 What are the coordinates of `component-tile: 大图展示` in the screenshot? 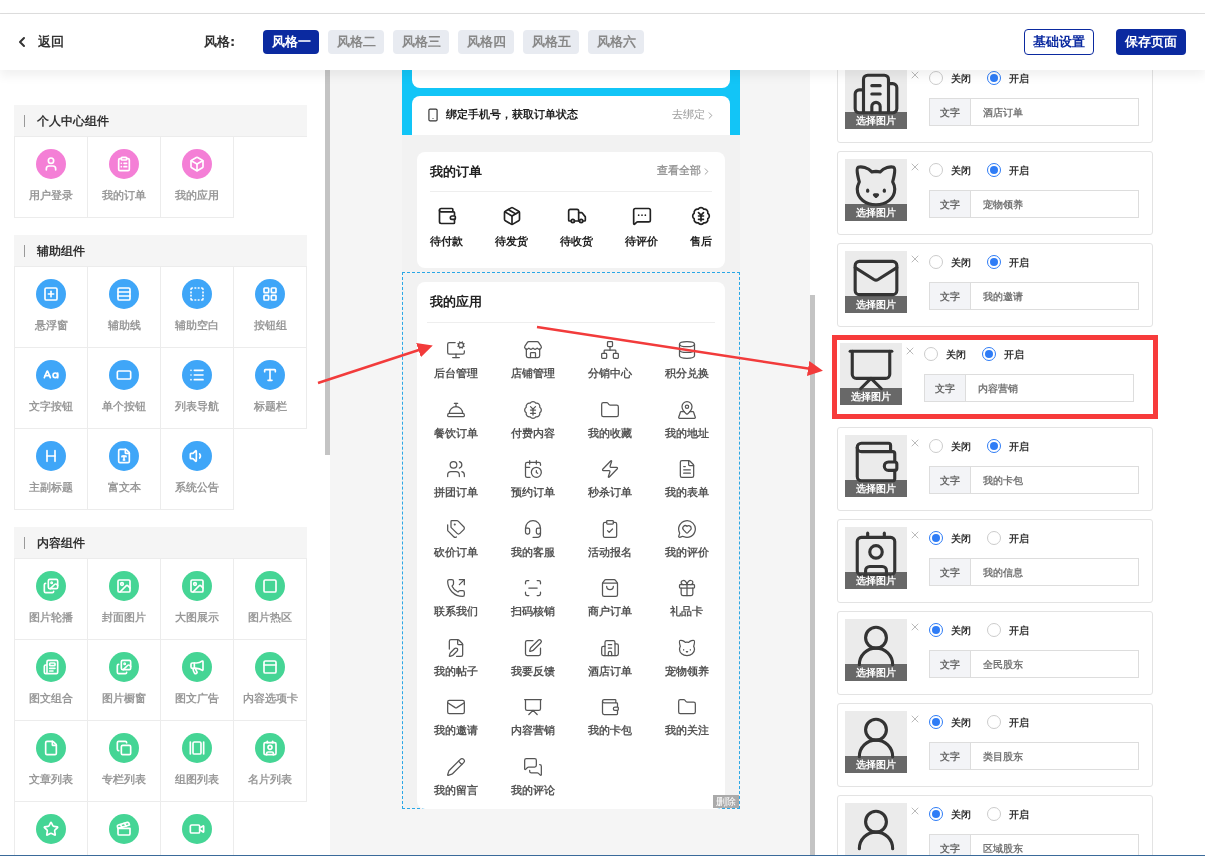 It's located at (197, 599).